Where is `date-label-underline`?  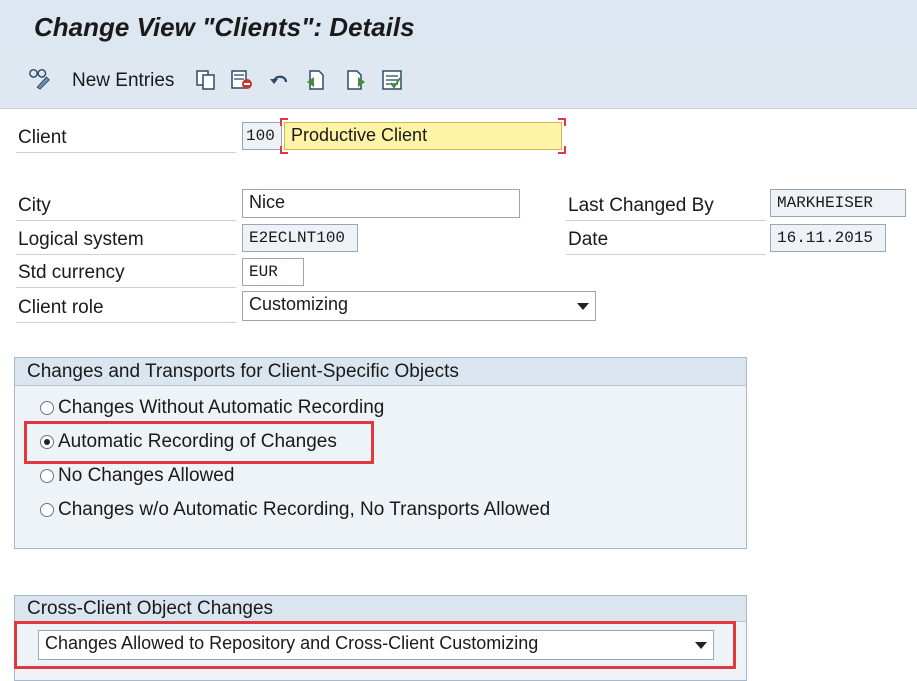 date-label-underline is located at coordinates (666, 254).